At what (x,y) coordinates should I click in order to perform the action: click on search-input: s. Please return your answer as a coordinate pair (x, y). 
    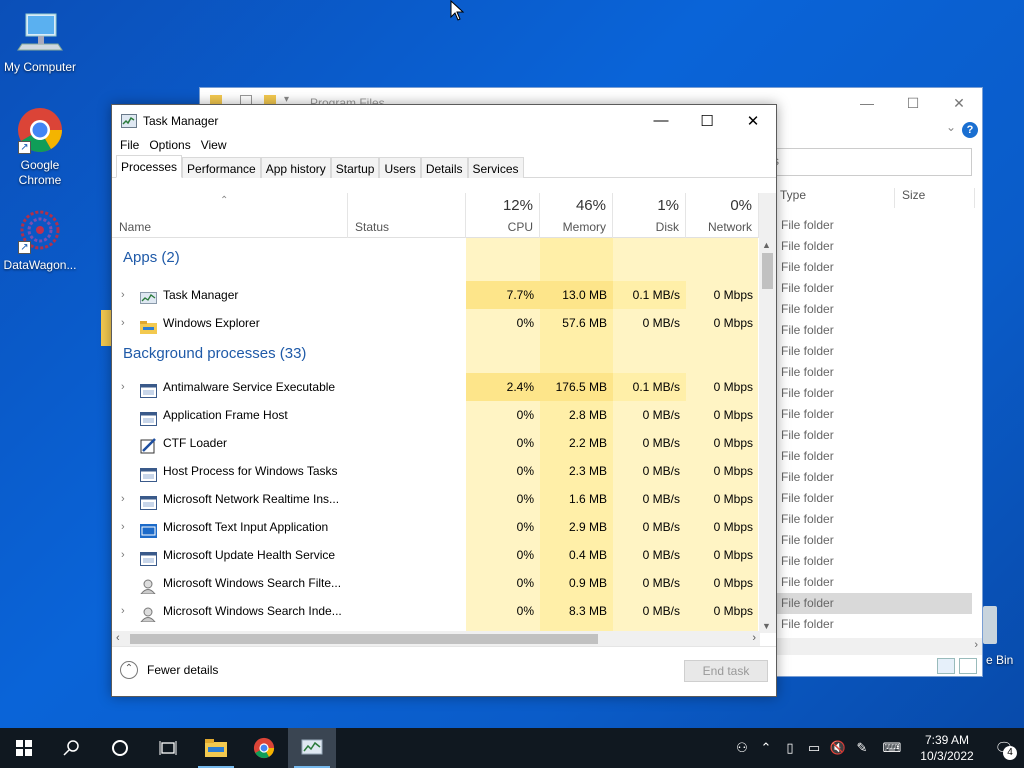
    Looking at the image, I should click on (872, 162).